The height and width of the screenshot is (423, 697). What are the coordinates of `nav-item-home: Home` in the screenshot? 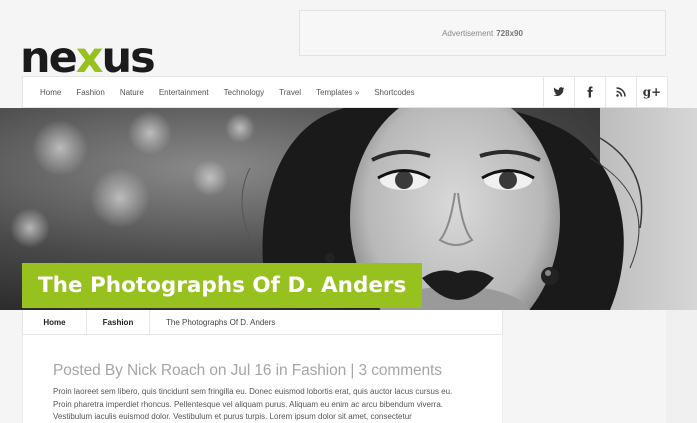 It's located at (50, 92).